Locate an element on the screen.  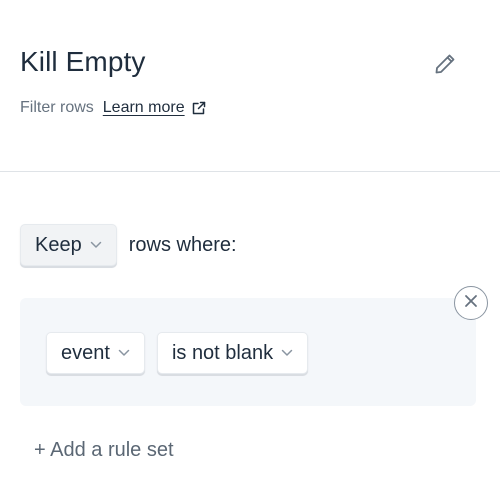
step-type-label: Filter rows is located at coordinates (57, 107).